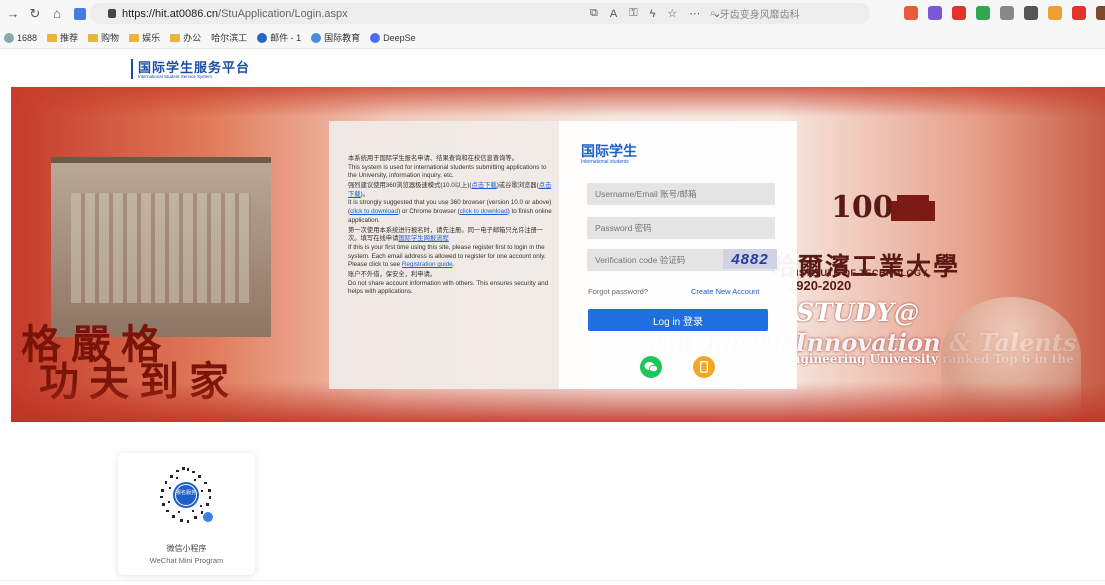 Image resolution: width=1105 pixels, height=585 pixels. What do you see at coordinates (103, 37) in the screenshot?
I see `bookmark-folder: 购物` at bounding box center [103, 37].